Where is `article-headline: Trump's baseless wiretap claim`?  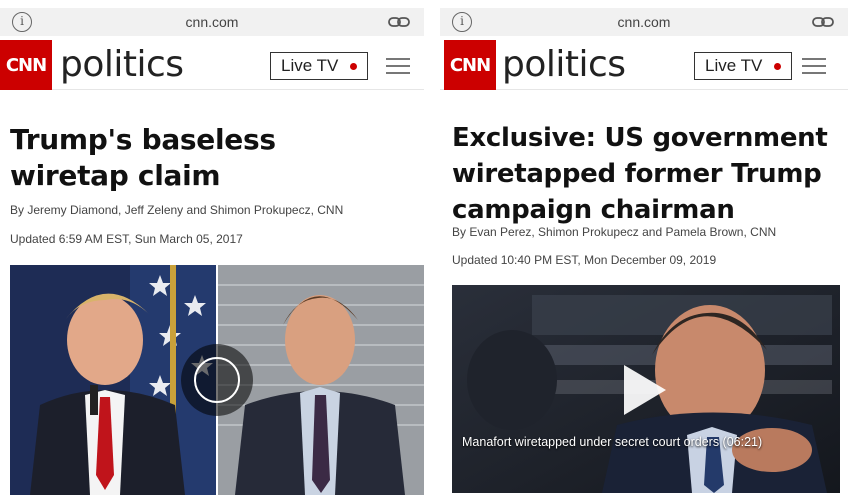
article-headline: Trump's baseless wiretap claim is located at coordinates (143, 157).